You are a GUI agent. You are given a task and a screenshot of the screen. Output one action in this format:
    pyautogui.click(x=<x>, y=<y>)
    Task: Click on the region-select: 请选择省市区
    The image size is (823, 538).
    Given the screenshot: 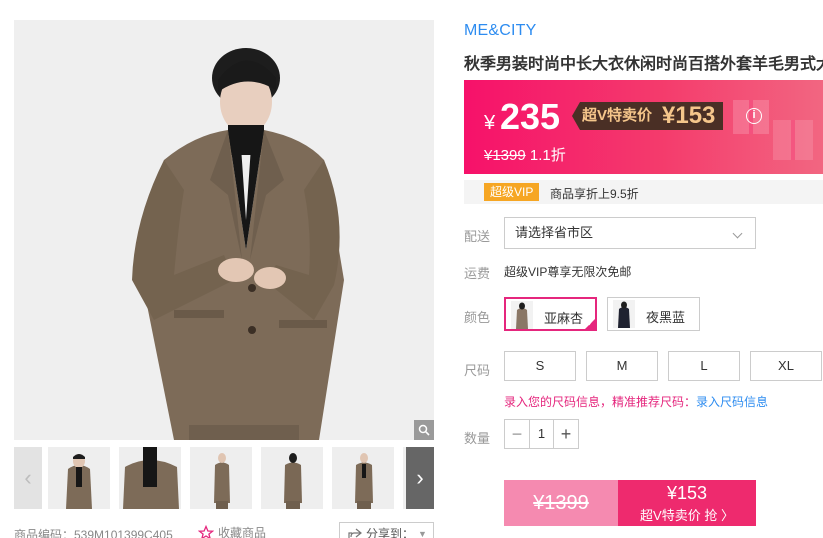 What is the action you would take?
    pyautogui.click(x=630, y=233)
    